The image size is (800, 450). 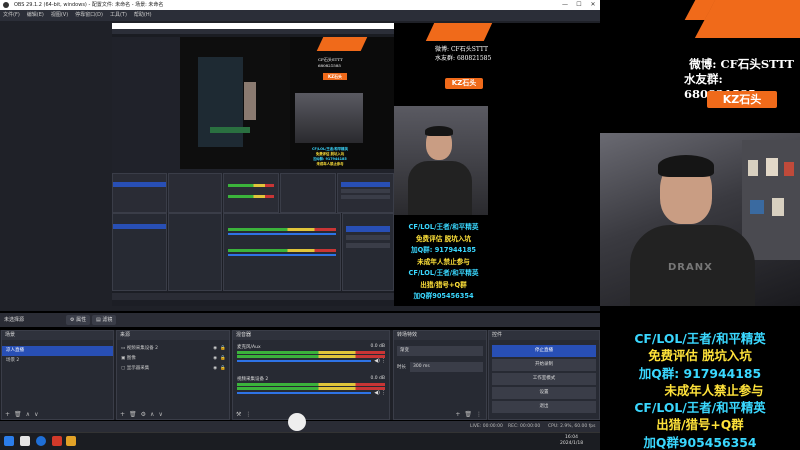 What do you see at coordinates (544, 393) in the screenshot?
I see `settings-button: 设置` at bounding box center [544, 393].